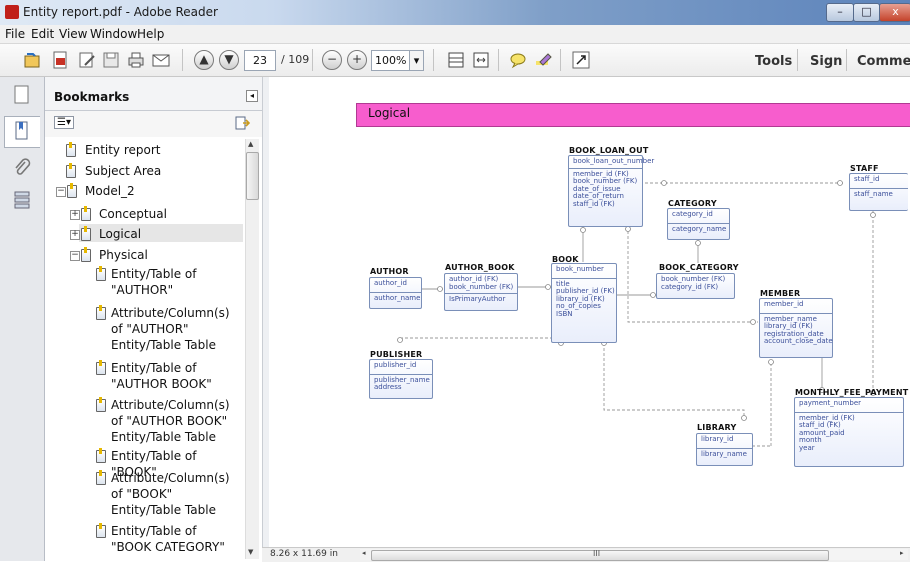 Image resolution: width=910 pixels, height=562 pixels. I want to click on expand-bookmark-icon, so click(242, 123).